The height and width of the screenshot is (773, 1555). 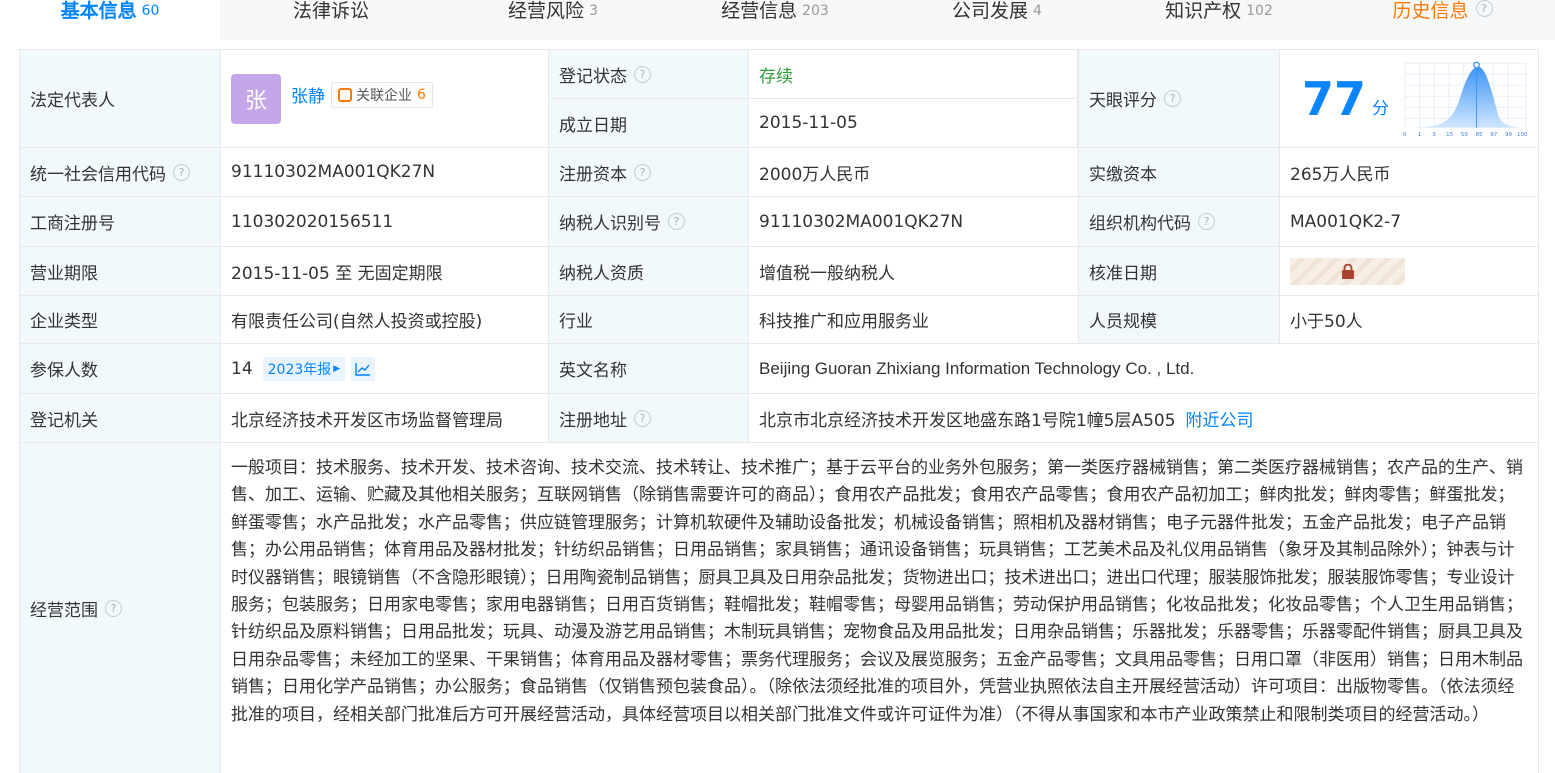 I want to click on related-companies-label: 关联企业, so click(x=384, y=96).